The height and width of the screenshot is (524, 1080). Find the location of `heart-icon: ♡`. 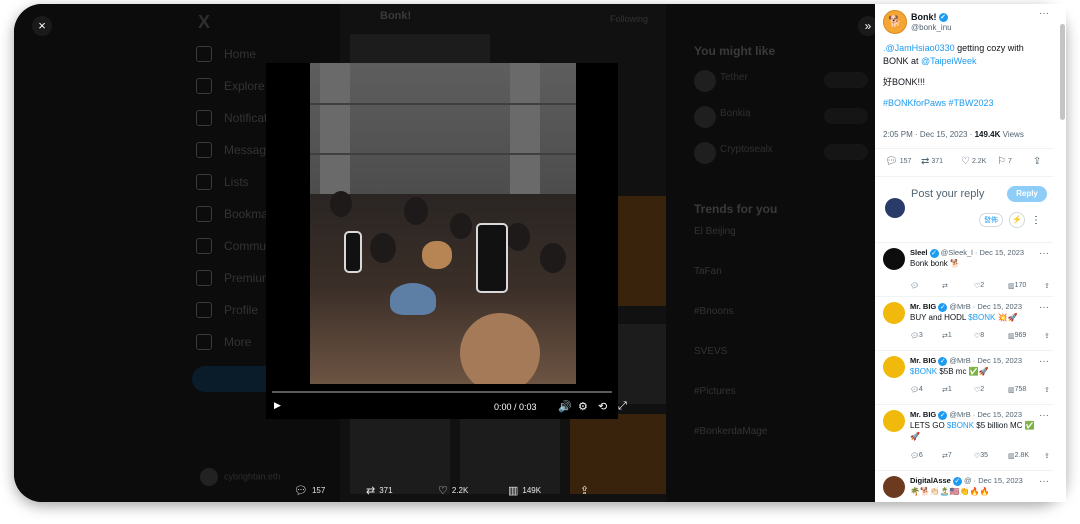

heart-icon: ♡ is located at coordinates (443, 491).